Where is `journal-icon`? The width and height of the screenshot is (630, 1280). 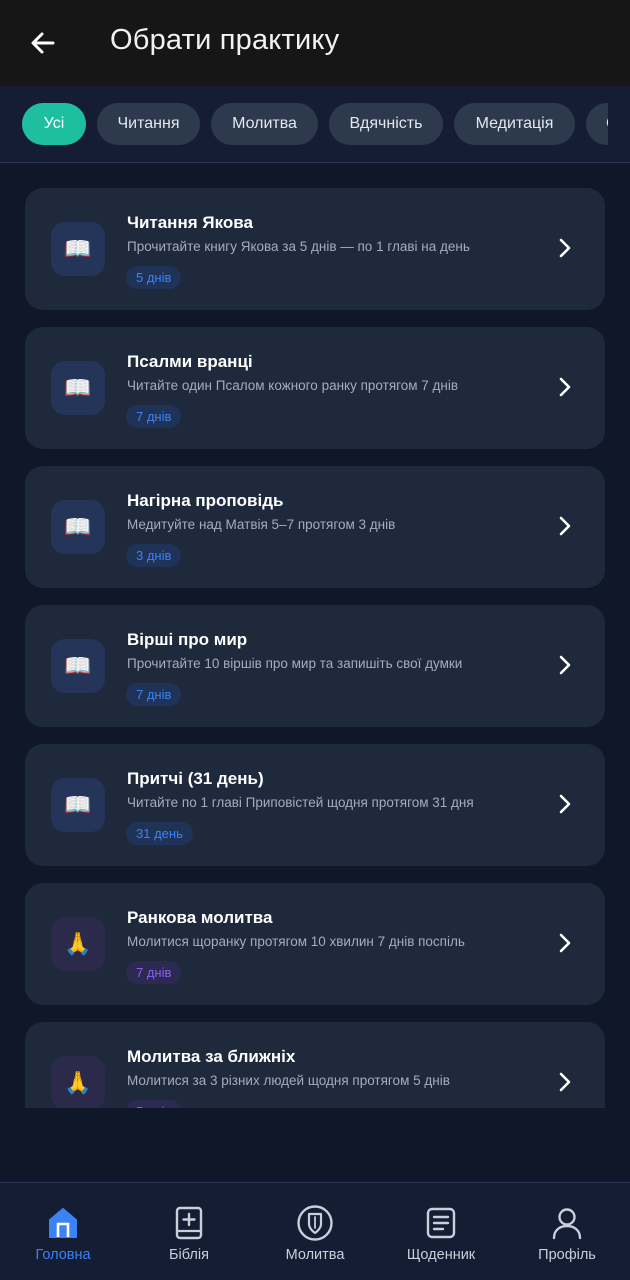 journal-icon is located at coordinates (441, 1223).